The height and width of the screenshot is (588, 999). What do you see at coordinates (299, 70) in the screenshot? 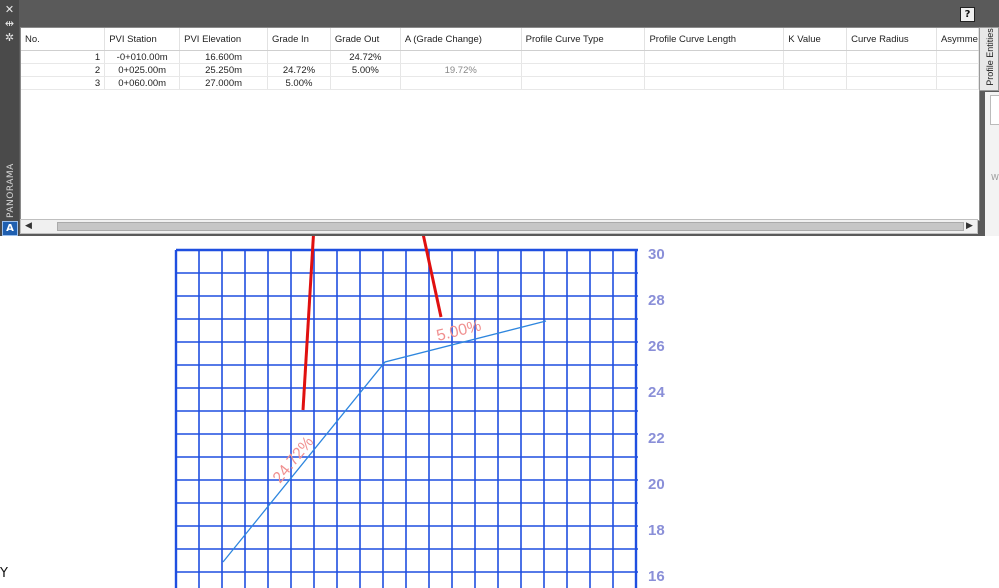
I see `cell-grade-in: 24.72%` at bounding box center [299, 70].